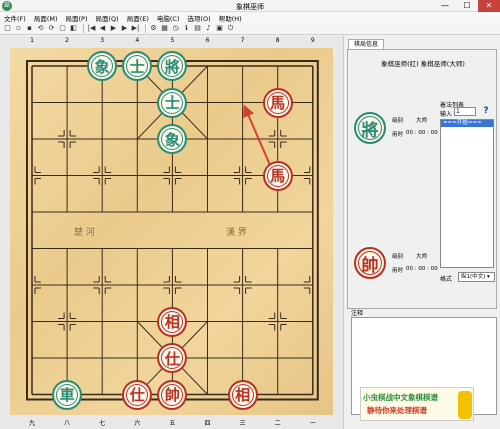  Describe the element at coordinates (164, 28) in the screenshot. I see `board-icon: ▦` at that location.